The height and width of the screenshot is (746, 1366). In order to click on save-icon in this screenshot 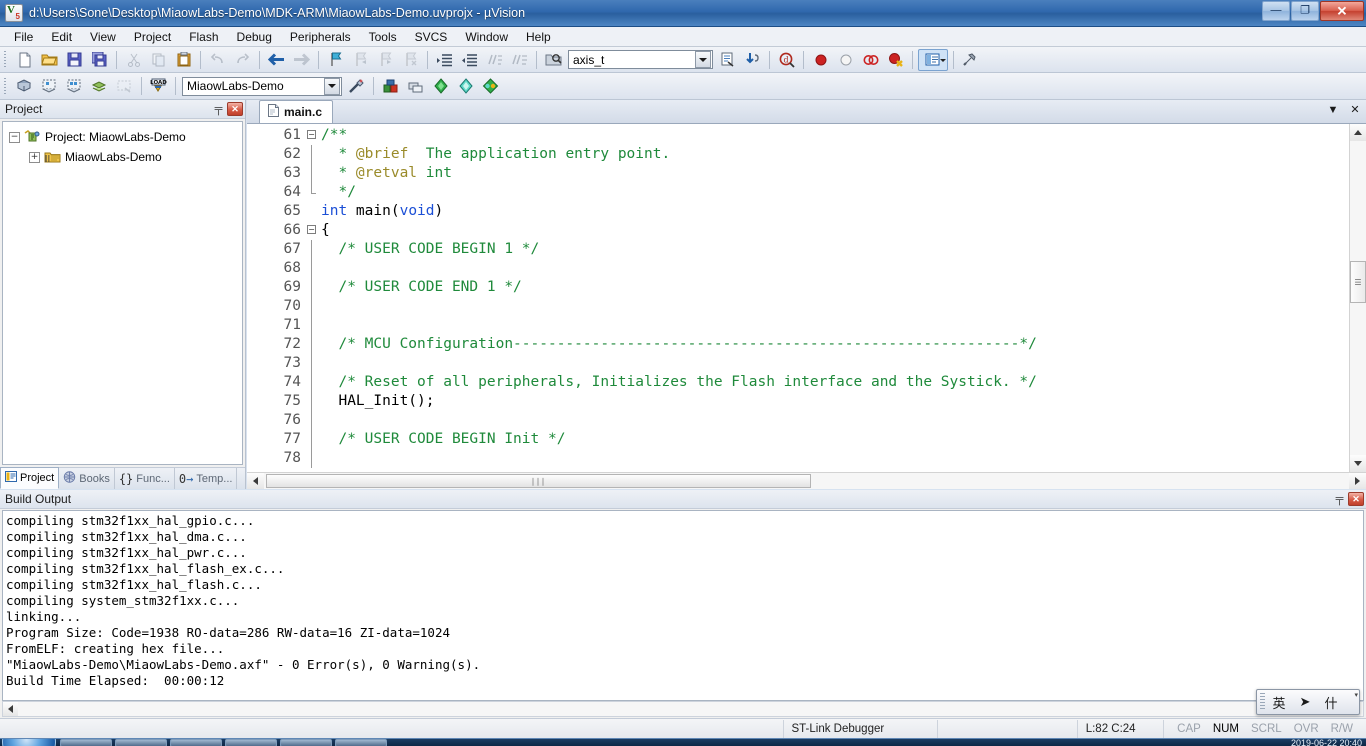, I will do `click(74, 60)`.